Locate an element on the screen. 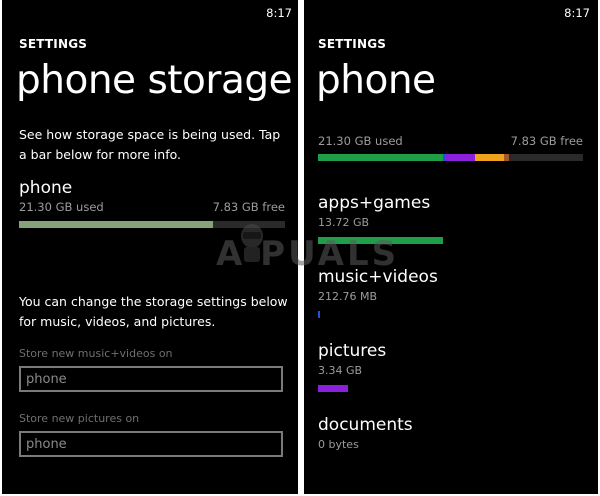 The width and height of the screenshot is (600, 496). category-size: 212.76 MB is located at coordinates (348, 296).